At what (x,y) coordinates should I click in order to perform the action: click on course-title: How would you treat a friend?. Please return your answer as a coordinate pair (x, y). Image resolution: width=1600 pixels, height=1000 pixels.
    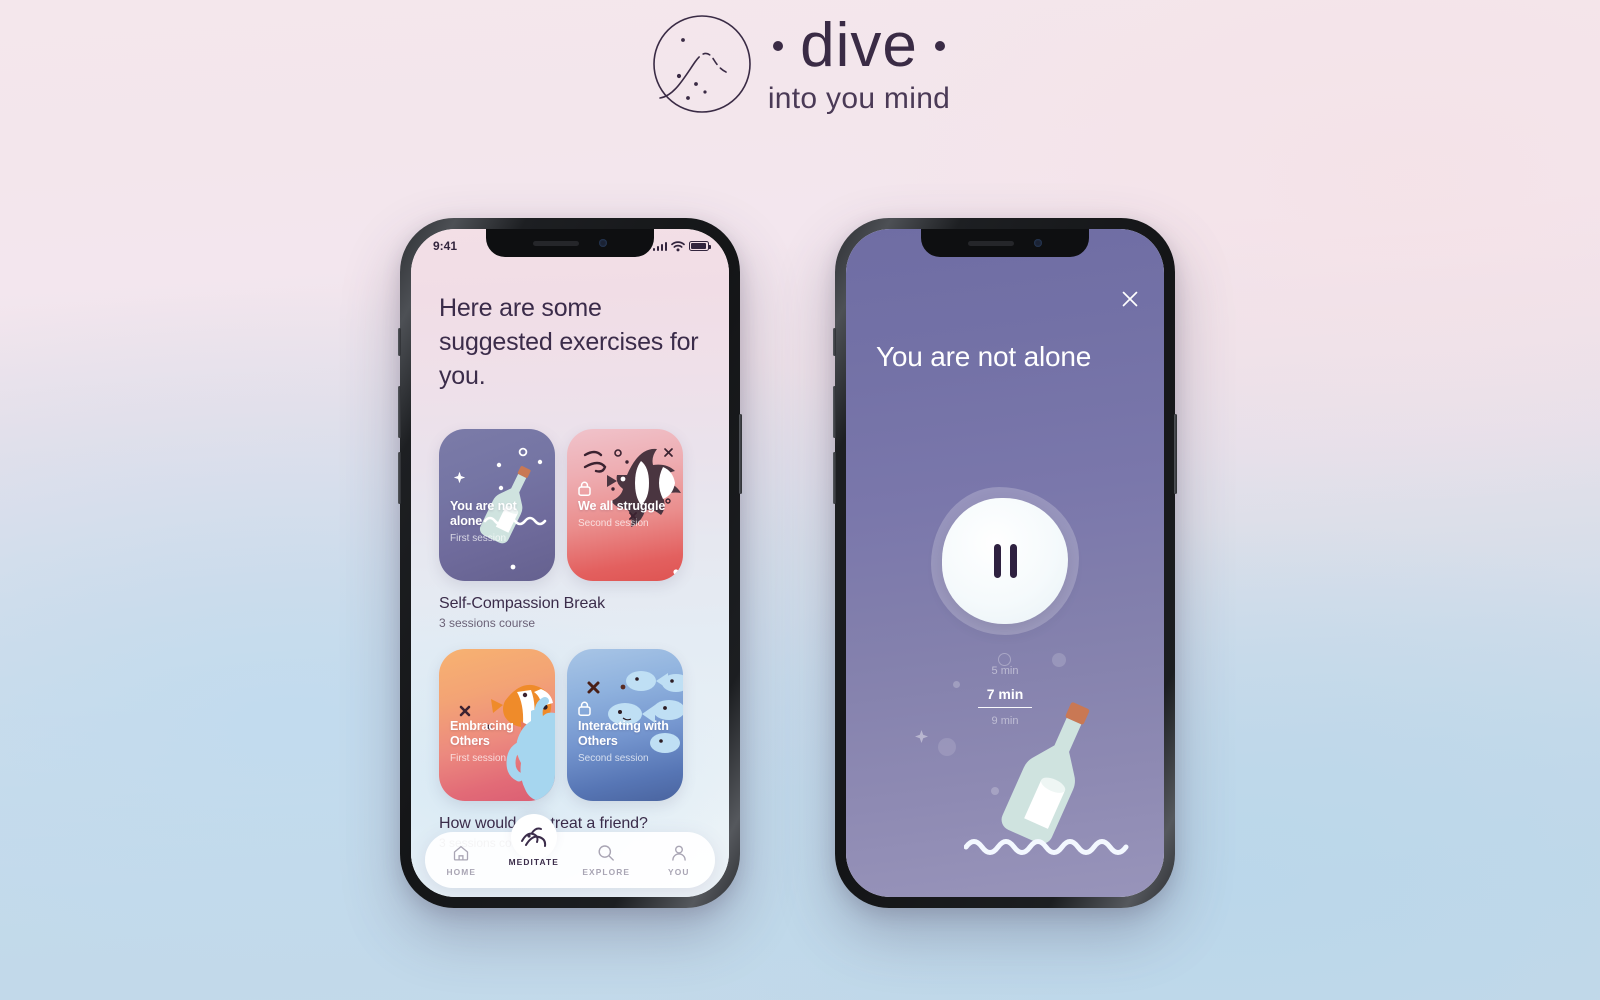
    Looking at the image, I should click on (543, 823).